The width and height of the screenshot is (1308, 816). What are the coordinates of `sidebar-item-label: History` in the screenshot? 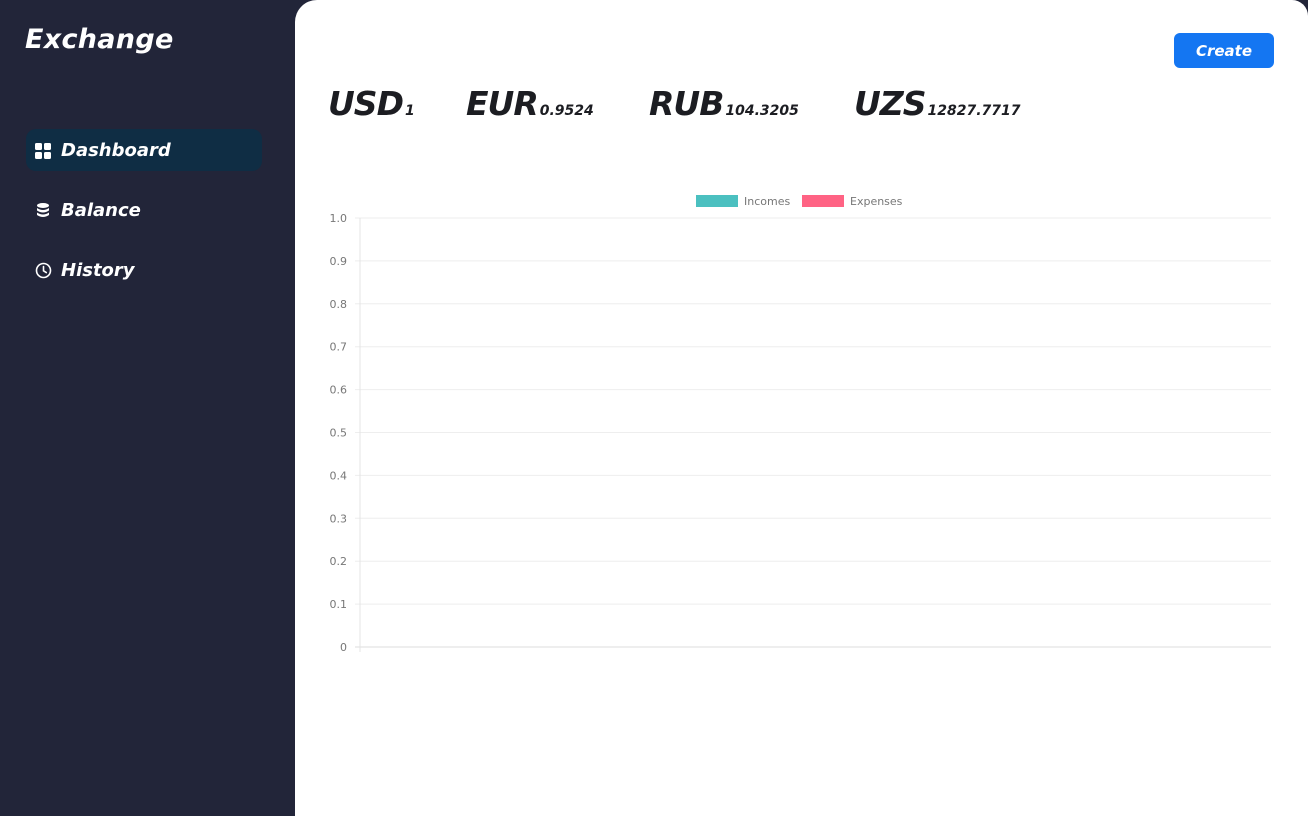 It's located at (98, 270).